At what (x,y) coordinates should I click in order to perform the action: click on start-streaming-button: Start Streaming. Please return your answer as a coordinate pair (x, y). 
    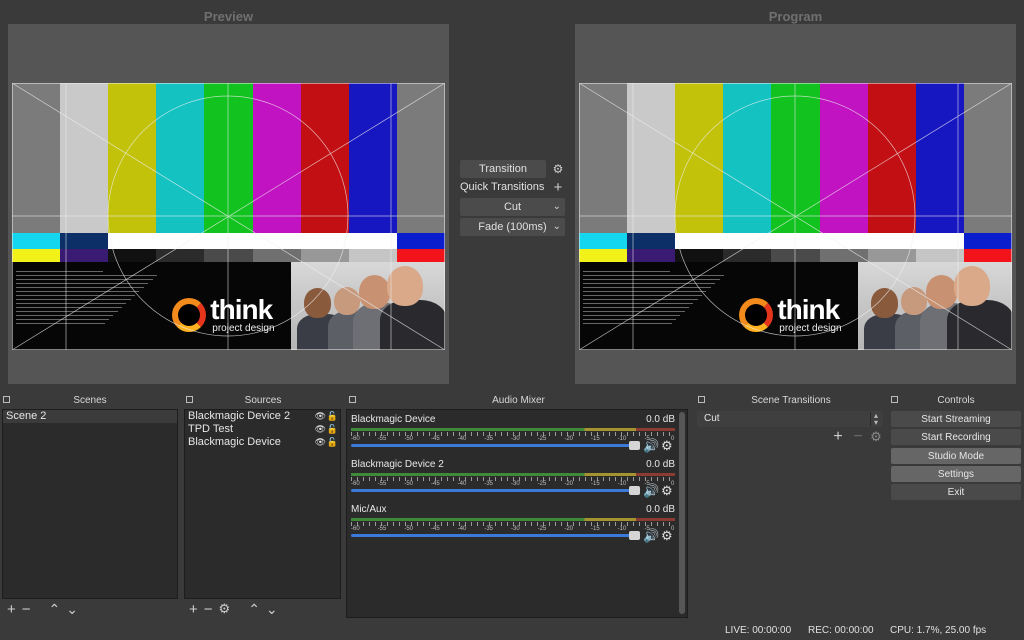
    Looking at the image, I should click on (956, 419).